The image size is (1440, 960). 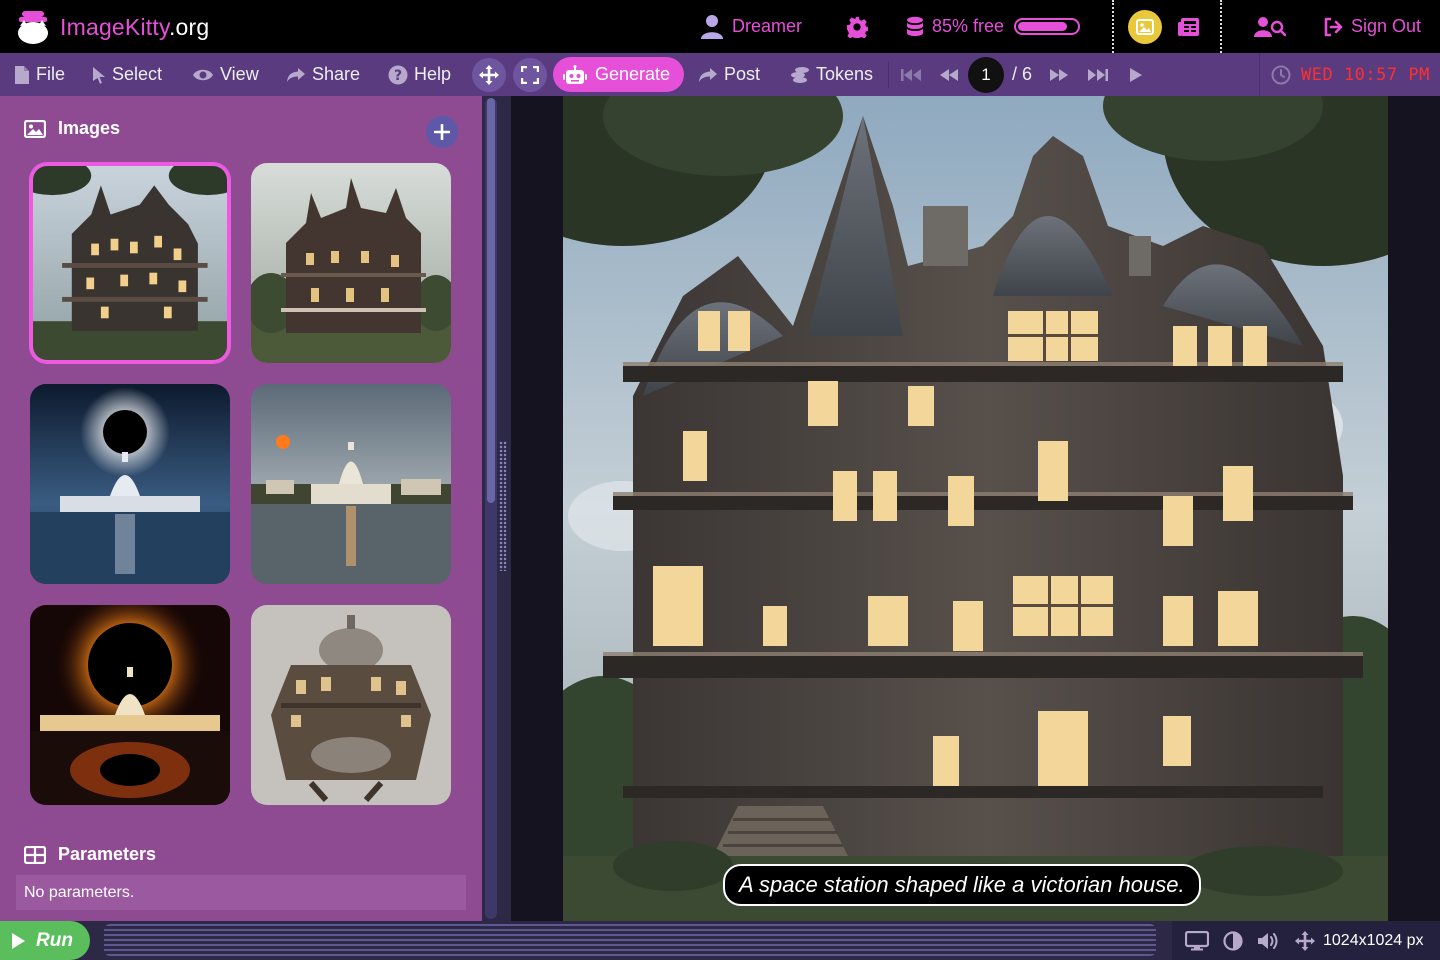 I want to click on contrast-icon, so click(x=1233, y=940).